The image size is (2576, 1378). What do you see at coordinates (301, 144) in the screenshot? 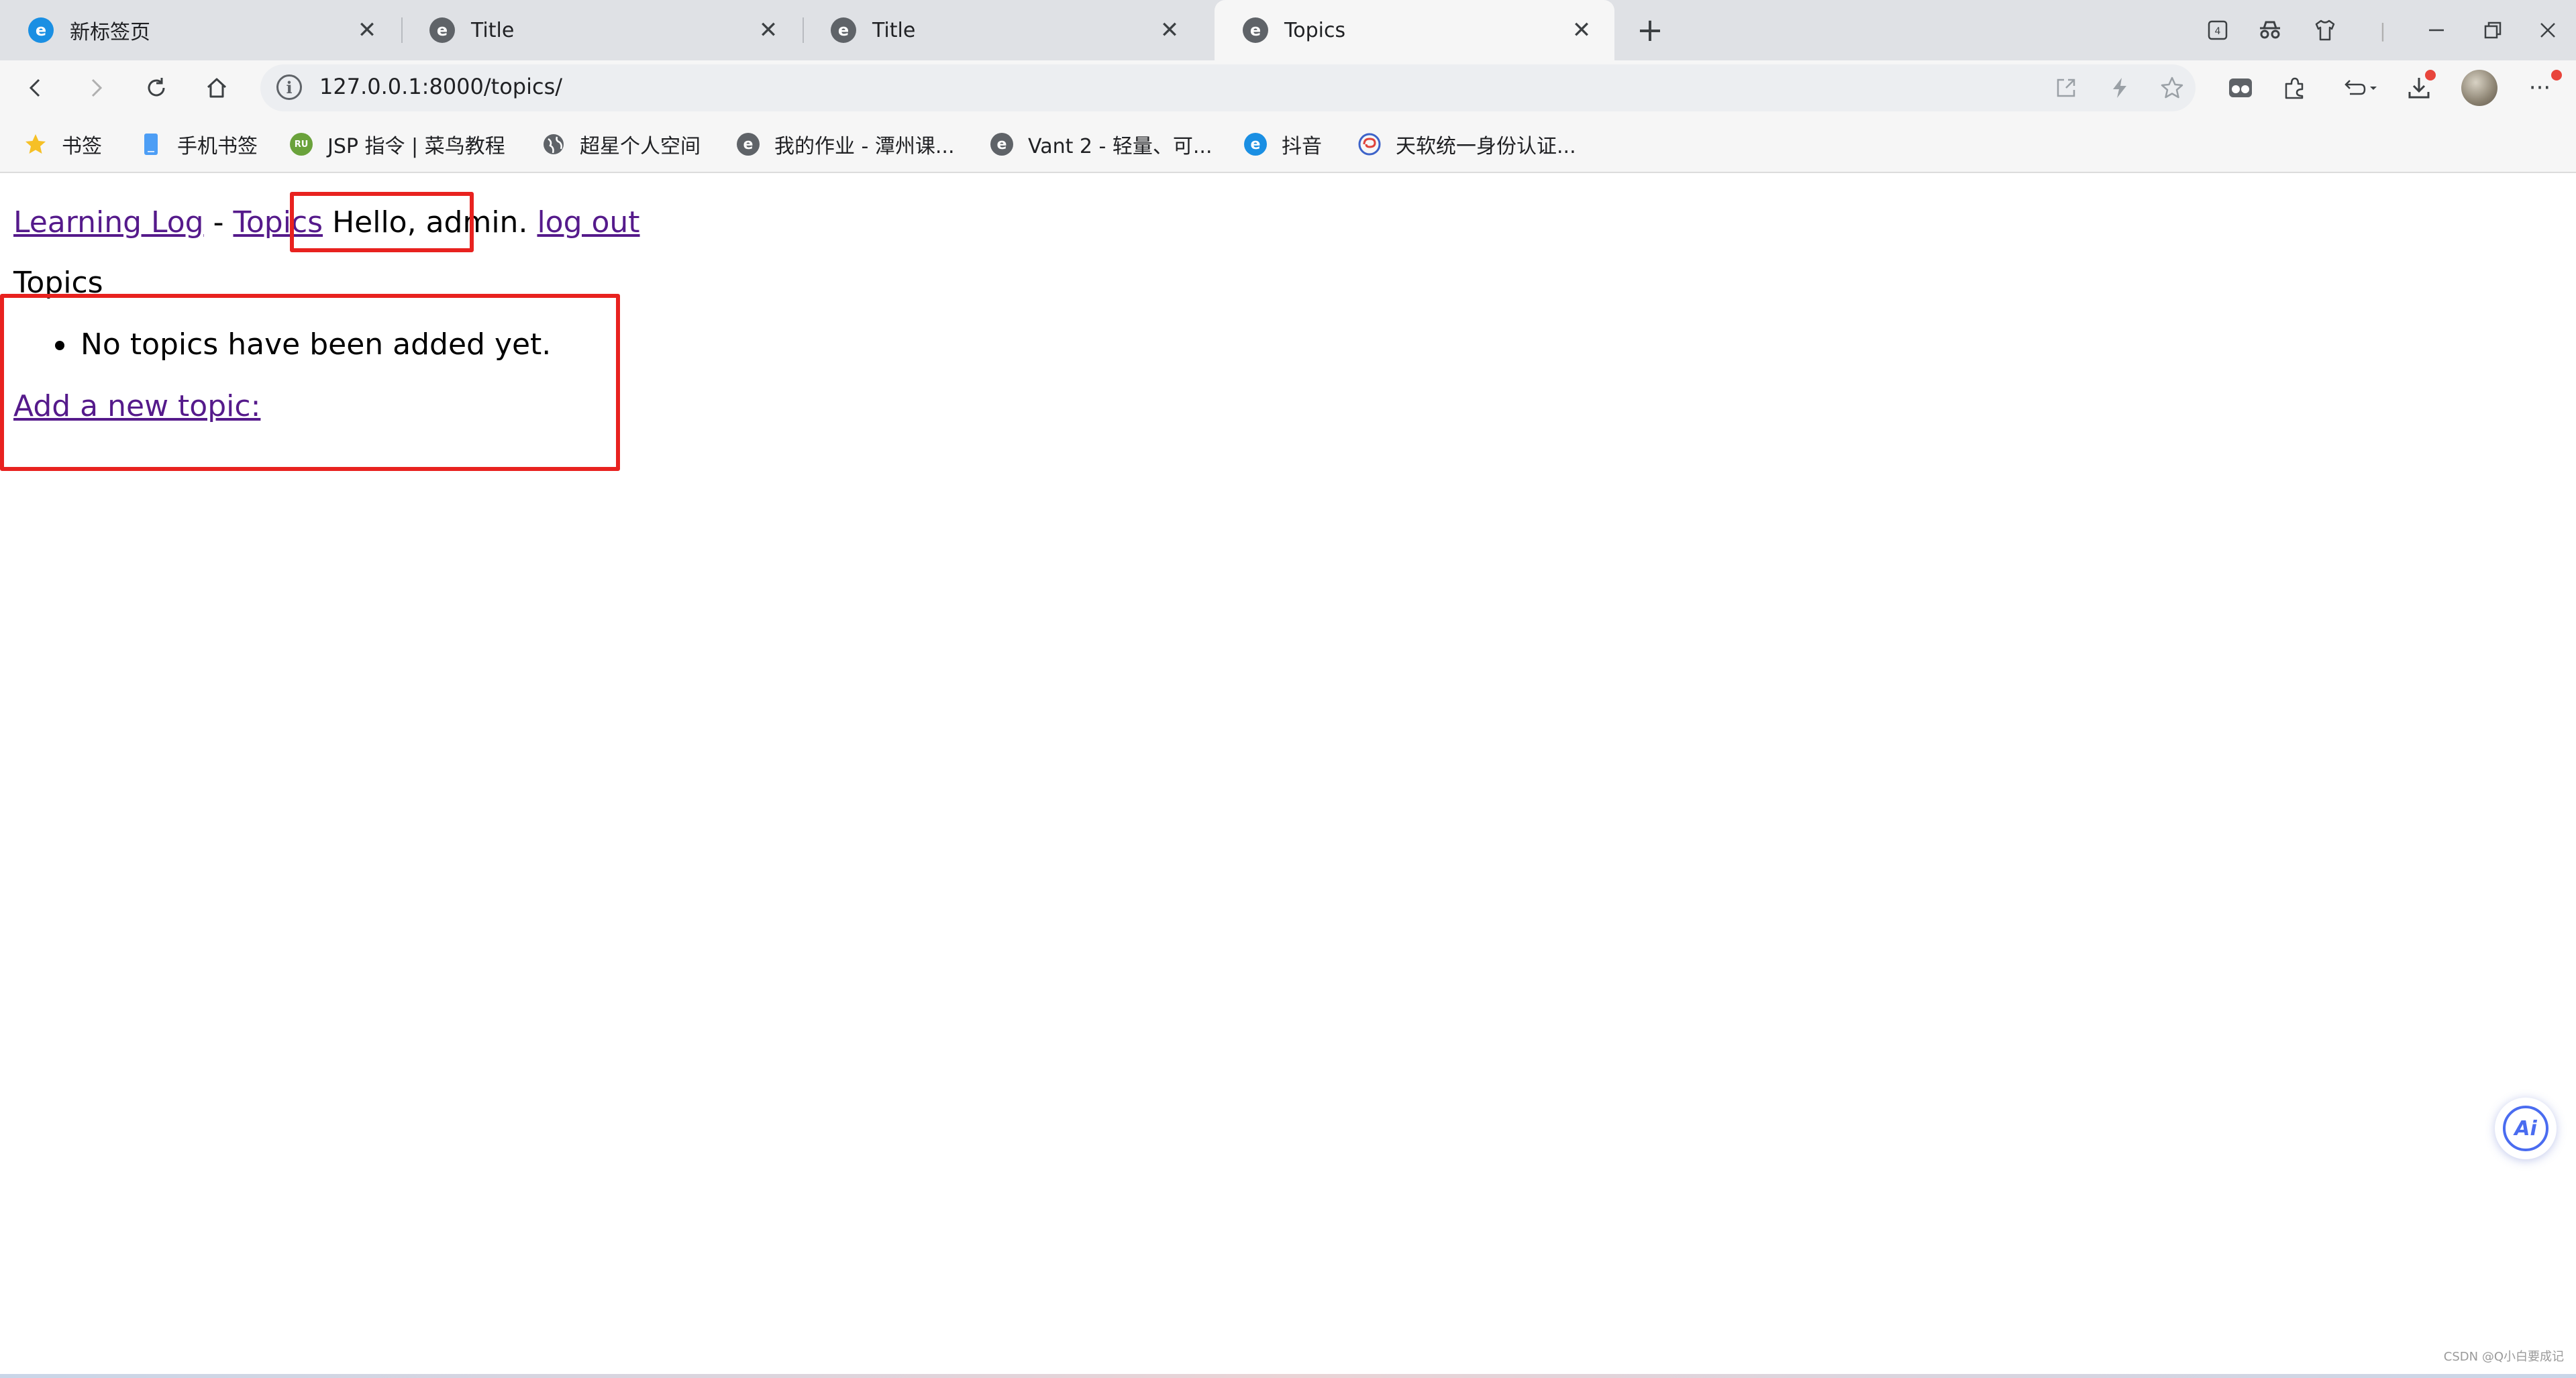
I see `runoob-icon: RU` at bounding box center [301, 144].